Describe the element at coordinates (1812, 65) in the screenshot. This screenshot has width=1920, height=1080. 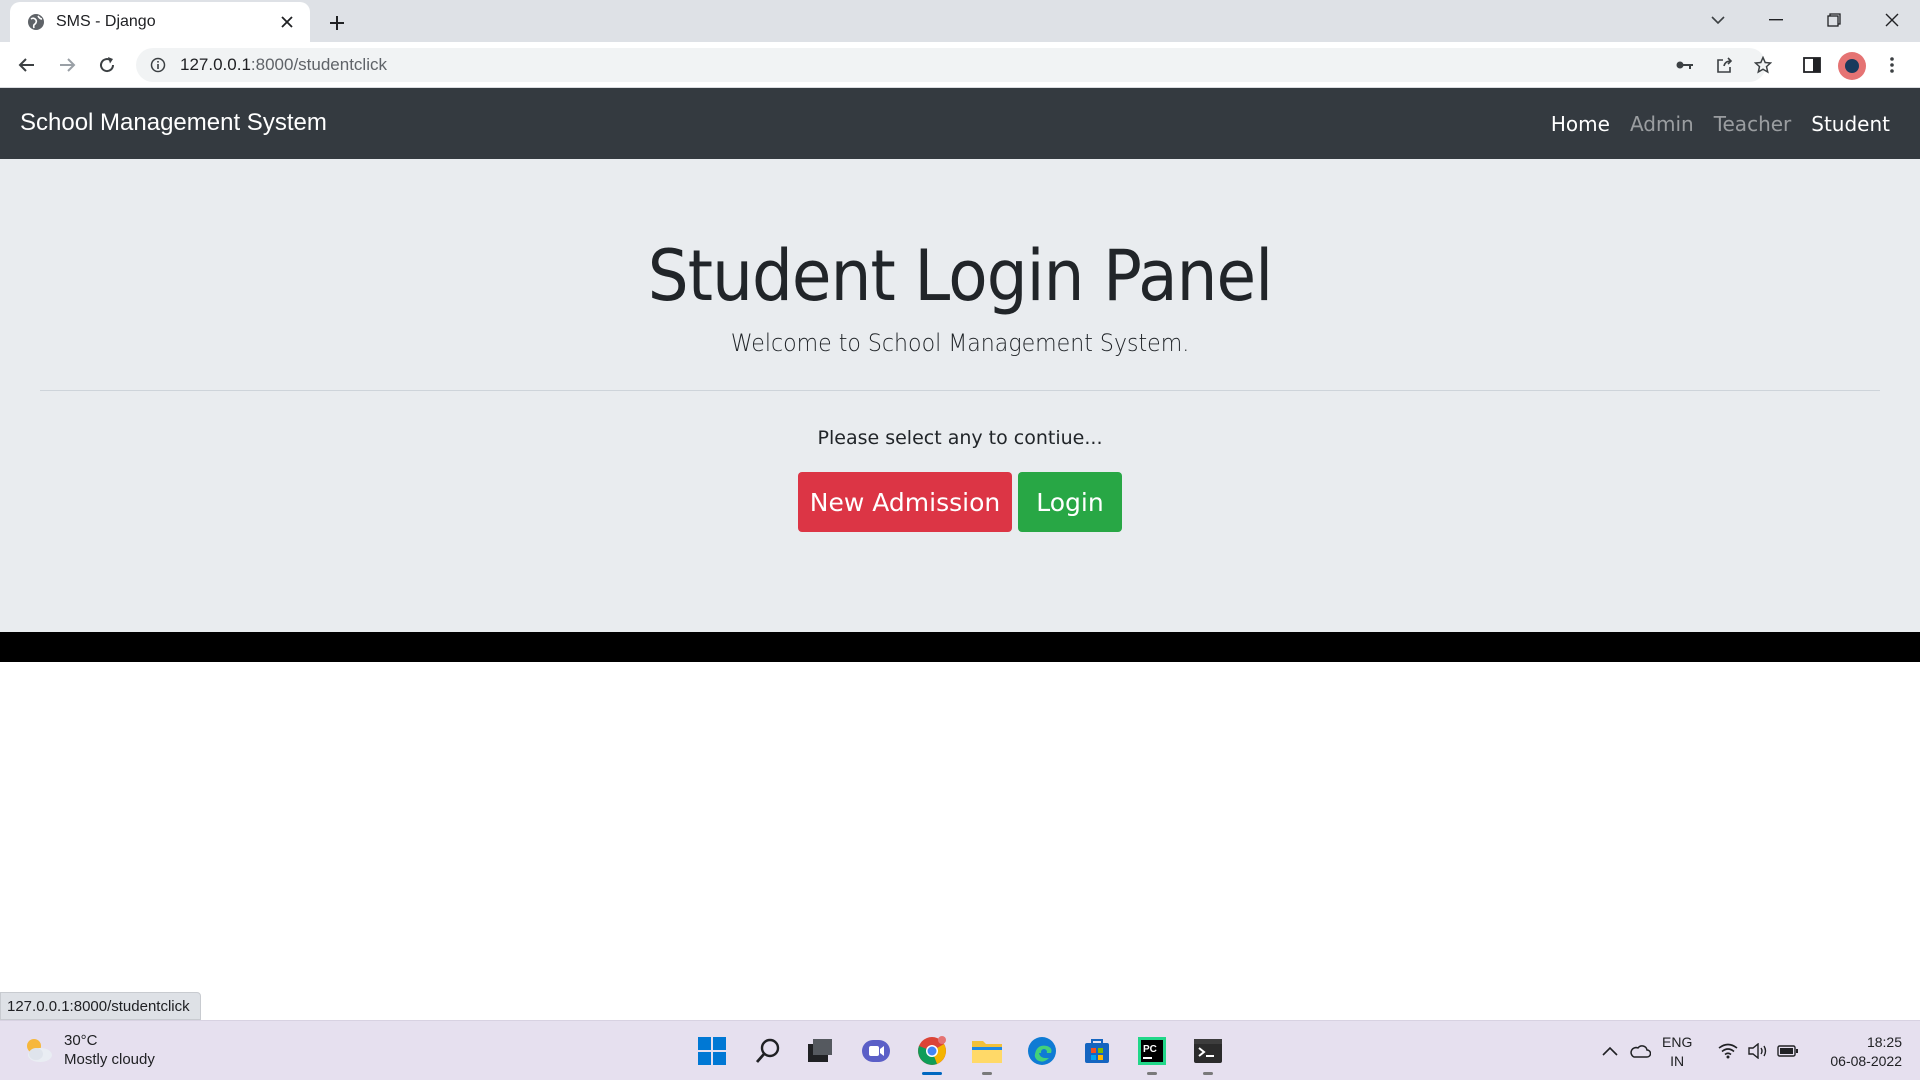
I see `side-panel-icon` at that location.